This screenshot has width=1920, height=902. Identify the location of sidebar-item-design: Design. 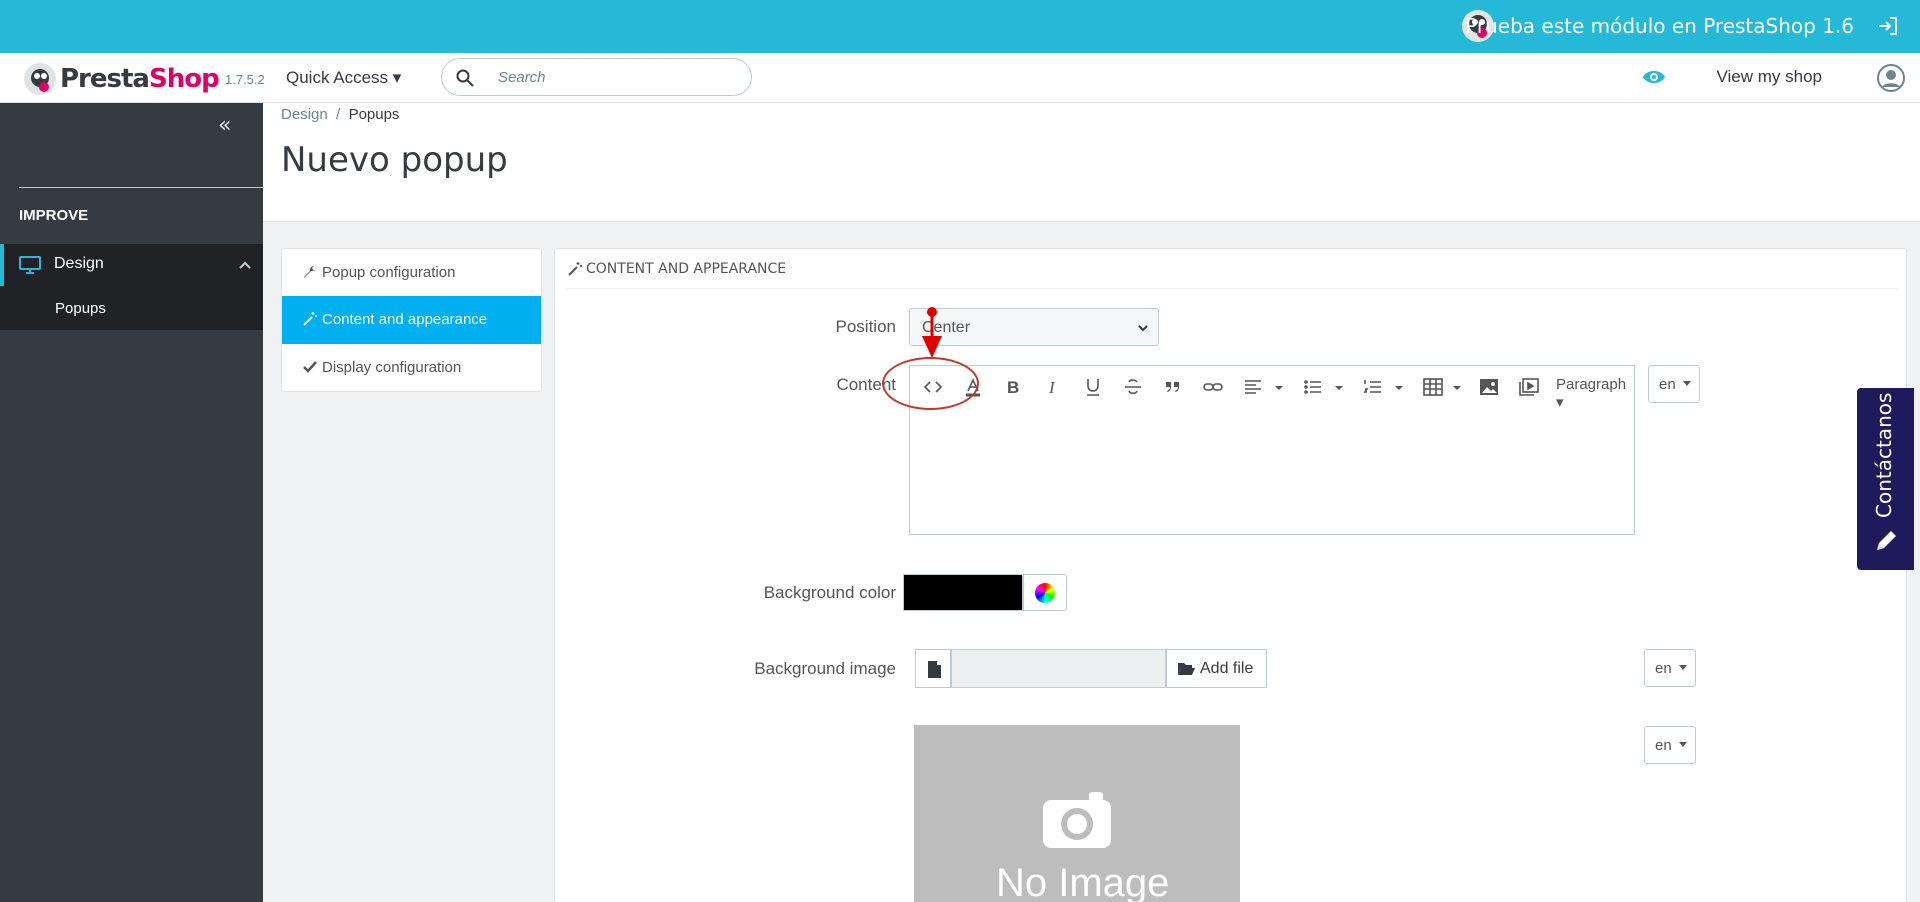
(131, 265).